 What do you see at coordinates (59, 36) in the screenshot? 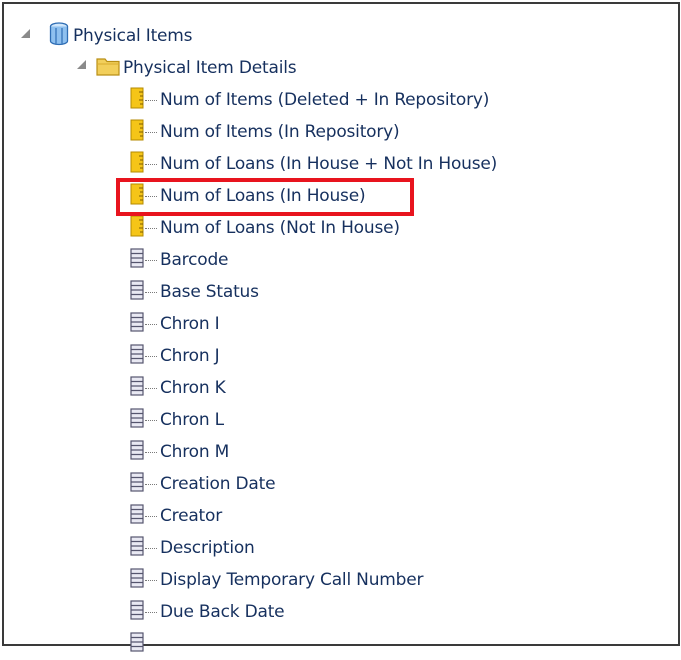
I see `cube-icon` at bounding box center [59, 36].